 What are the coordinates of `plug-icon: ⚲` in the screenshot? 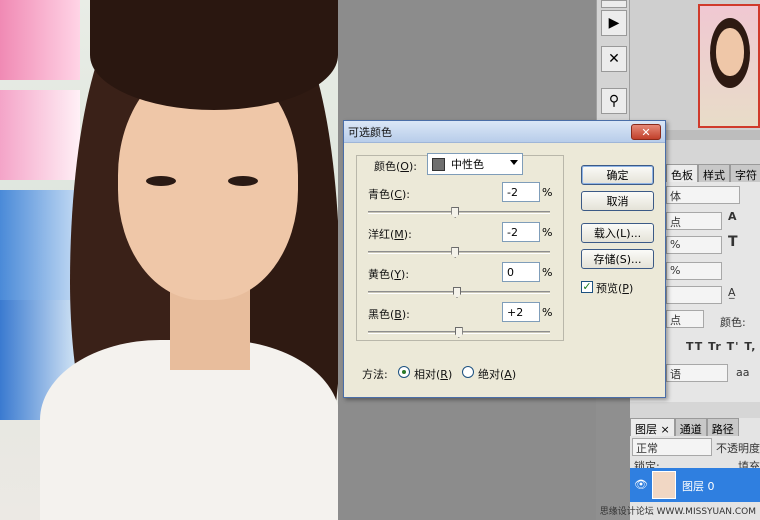 It's located at (614, 101).